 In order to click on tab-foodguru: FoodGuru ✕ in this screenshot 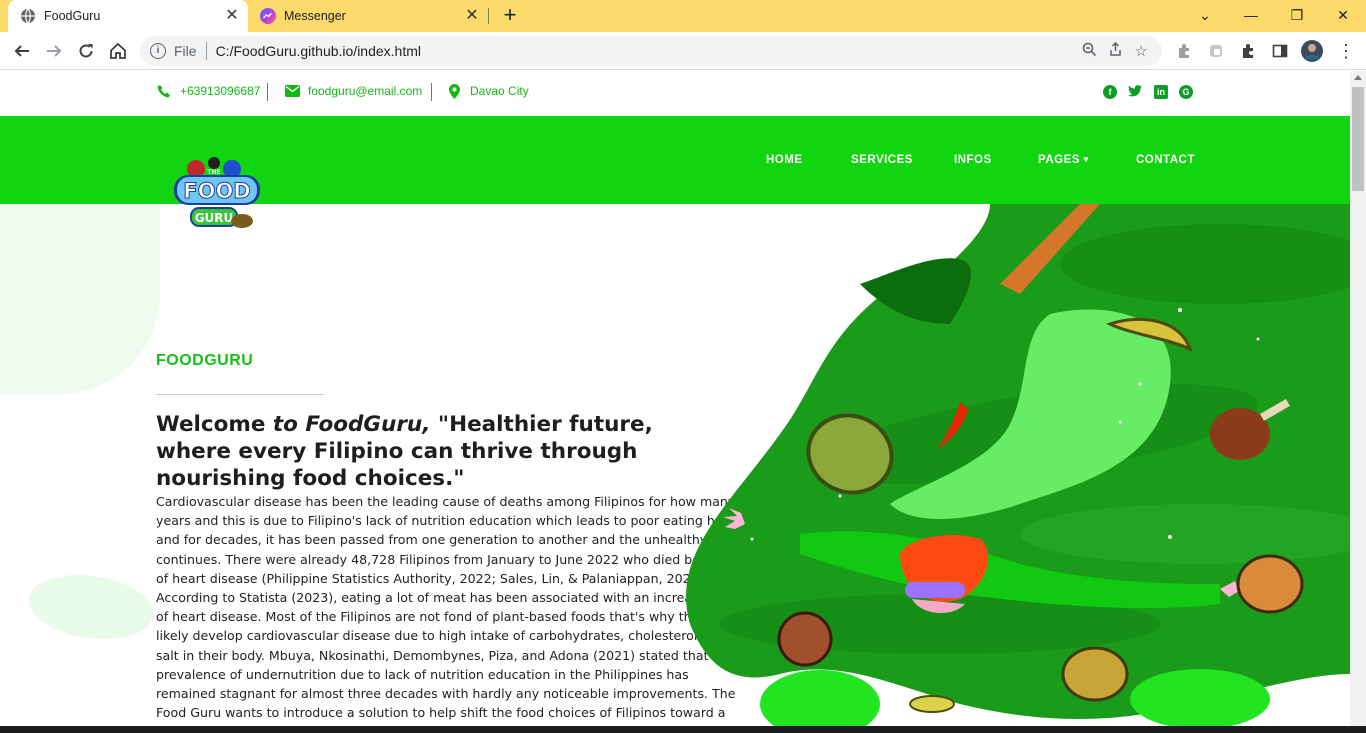, I will do `click(128, 16)`.